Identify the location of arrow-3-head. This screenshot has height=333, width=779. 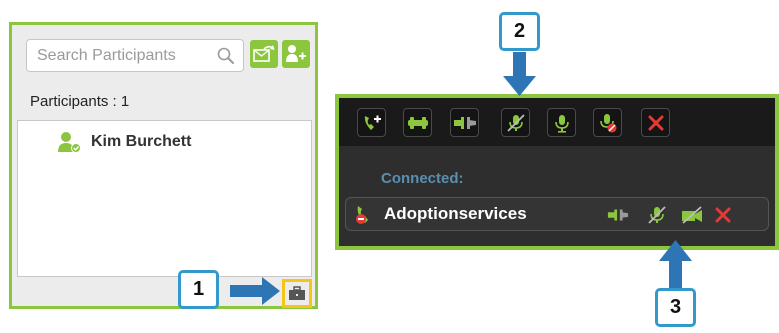
(675, 250).